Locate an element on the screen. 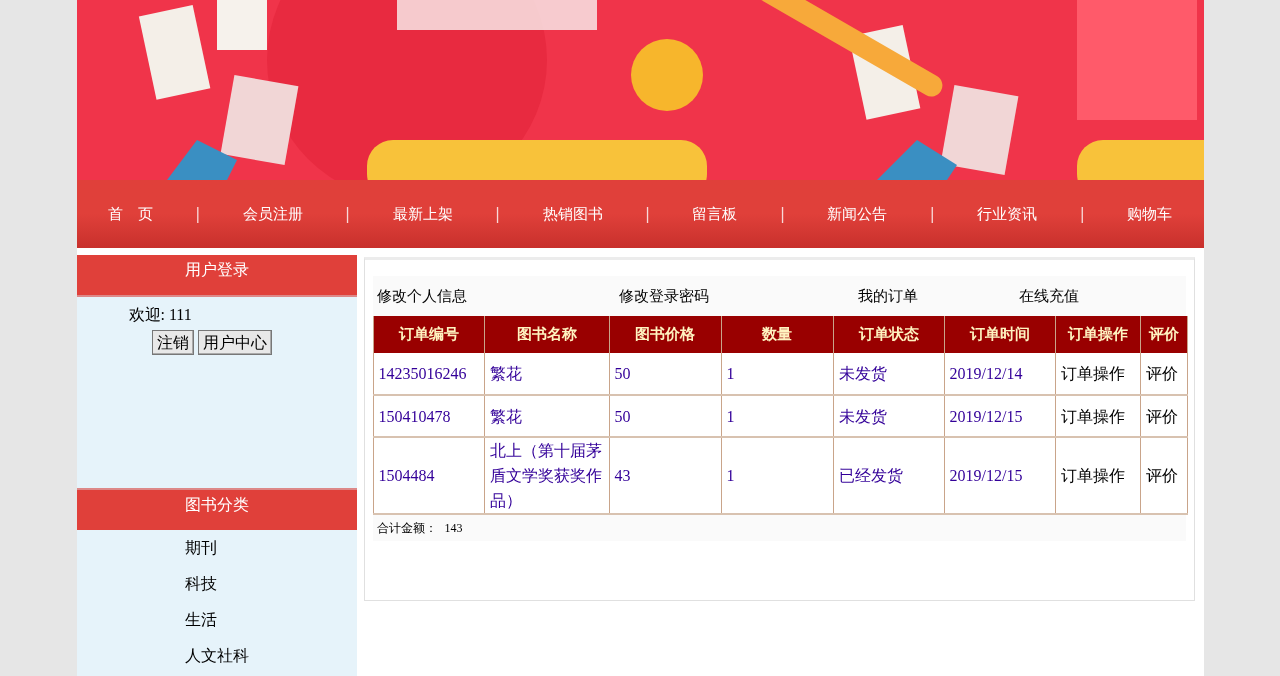  table-cell: 150410478 is located at coordinates (428, 416).